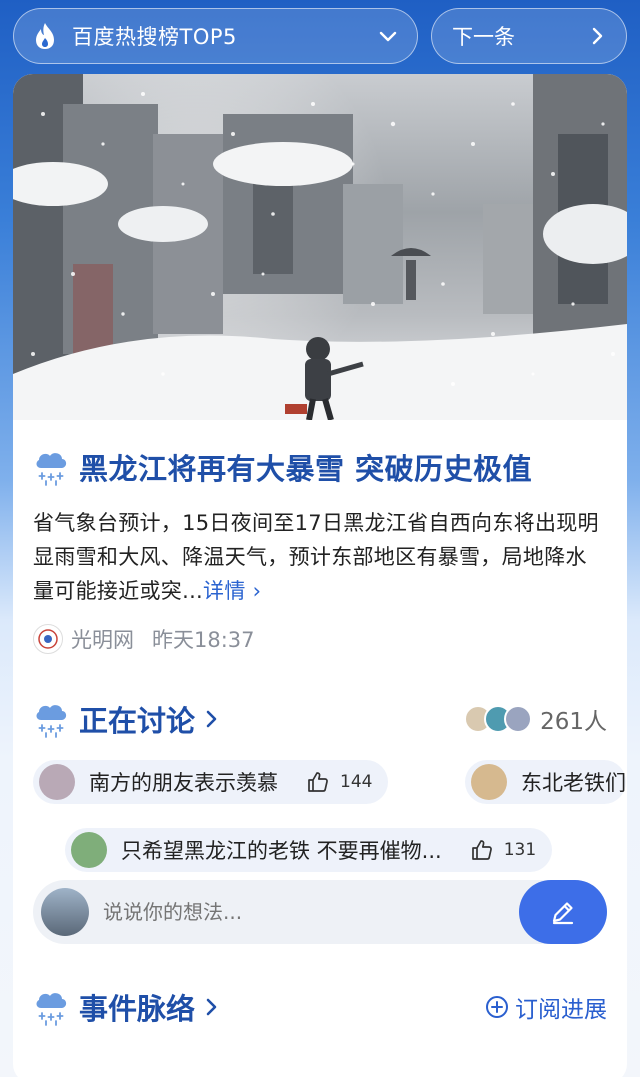 This screenshot has width=640, height=1077. I want to click on comment-text: 东北老铁们, so click(573, 783).